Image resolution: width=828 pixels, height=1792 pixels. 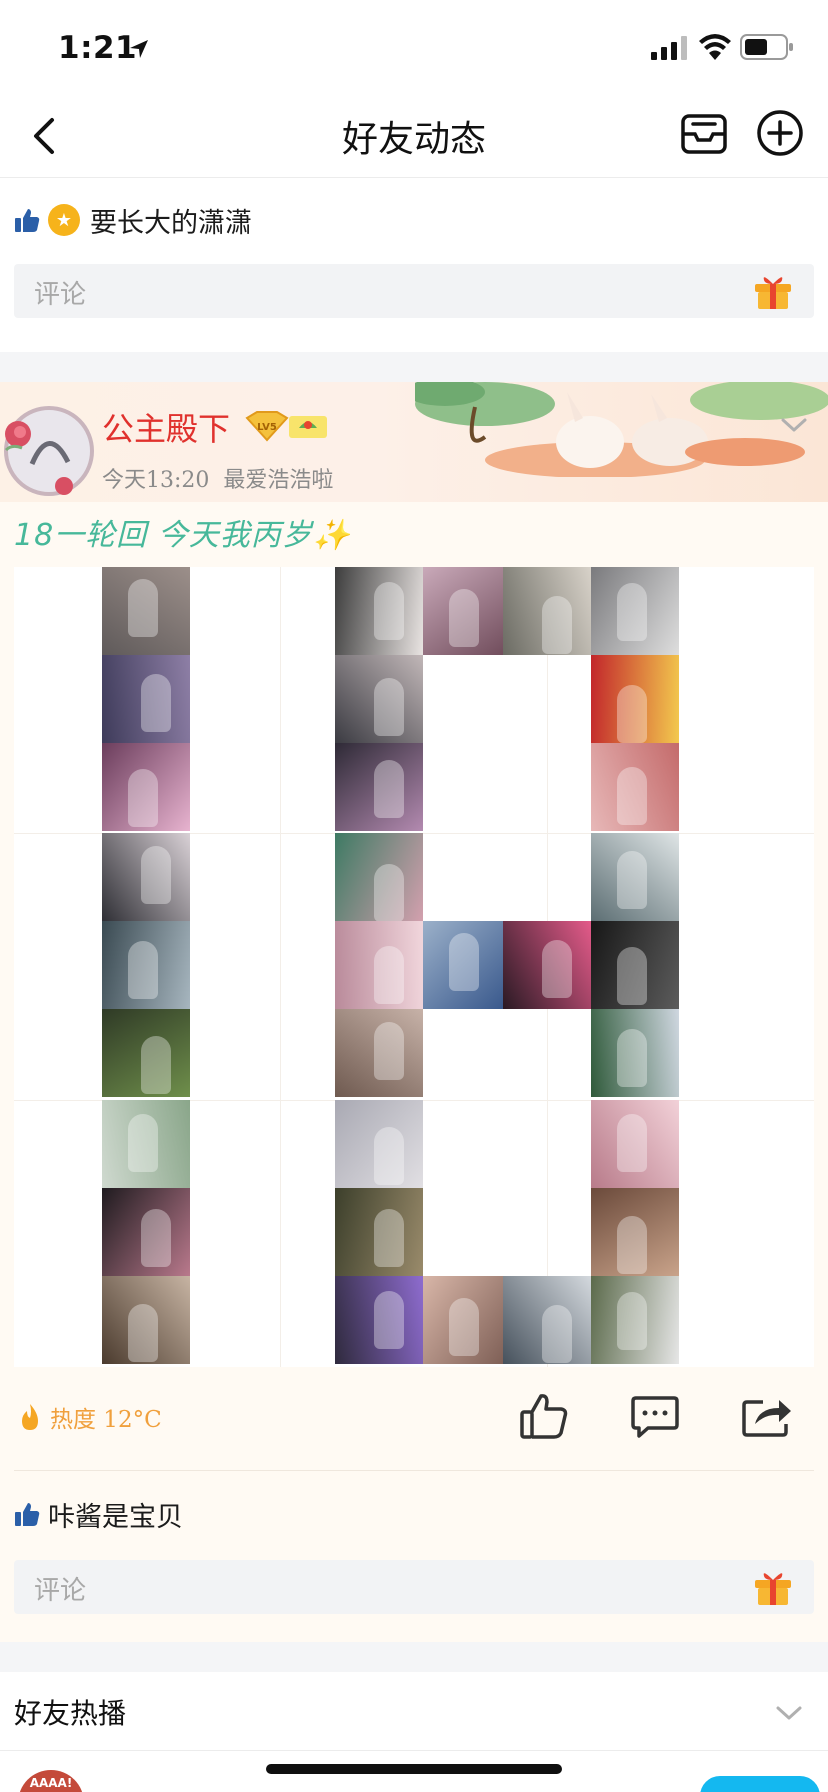 What do you see at coordinates (183, 535) in the screenshot?
I see `post-text: 18一轮回 今天我丙岁✨` at bounding box center [183, 535].